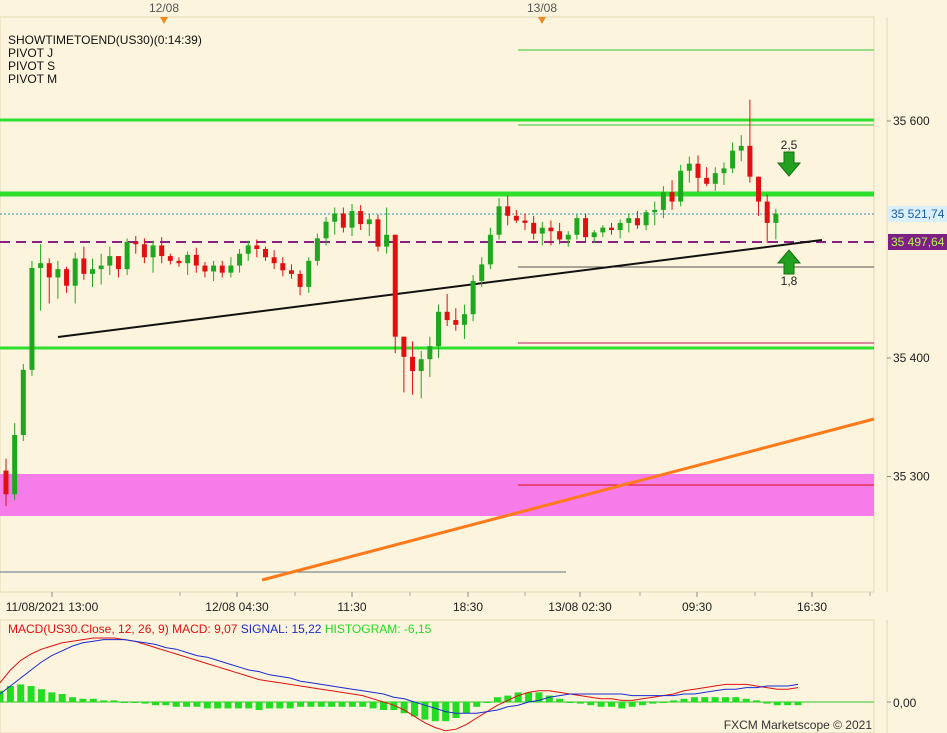 The width and height of the screenshot is (947, 733). What do you see at coordinates (437, 495) in the screenshot?
I see `support-zone` at bounding box center [437, 495].